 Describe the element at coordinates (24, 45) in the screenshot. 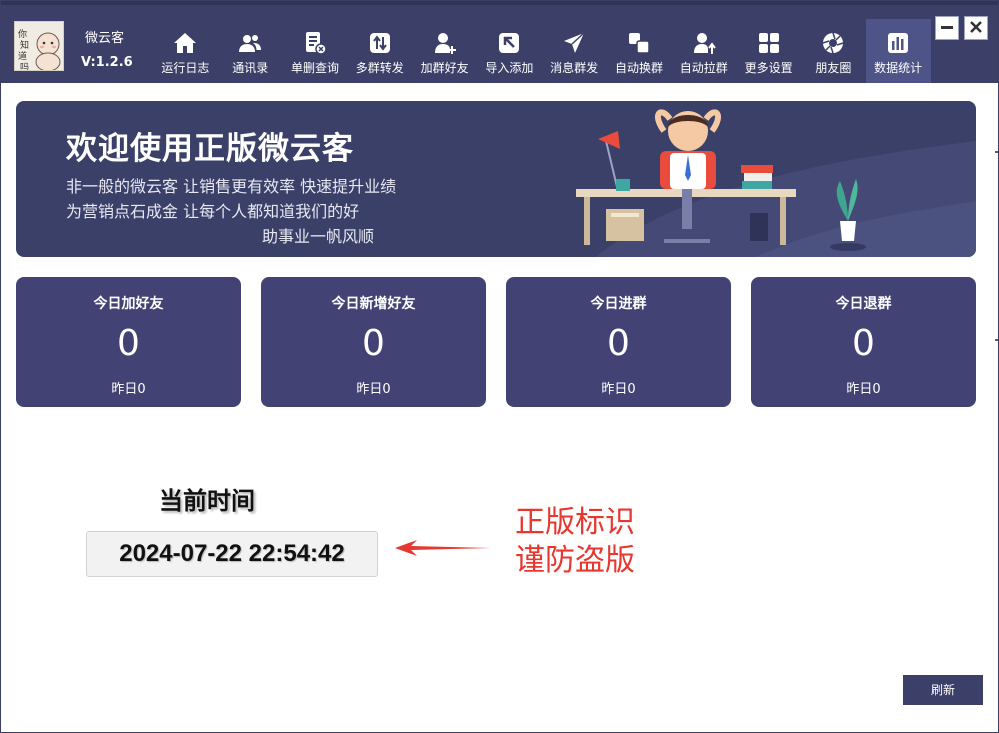

I see `svg-text: 知` at that location.